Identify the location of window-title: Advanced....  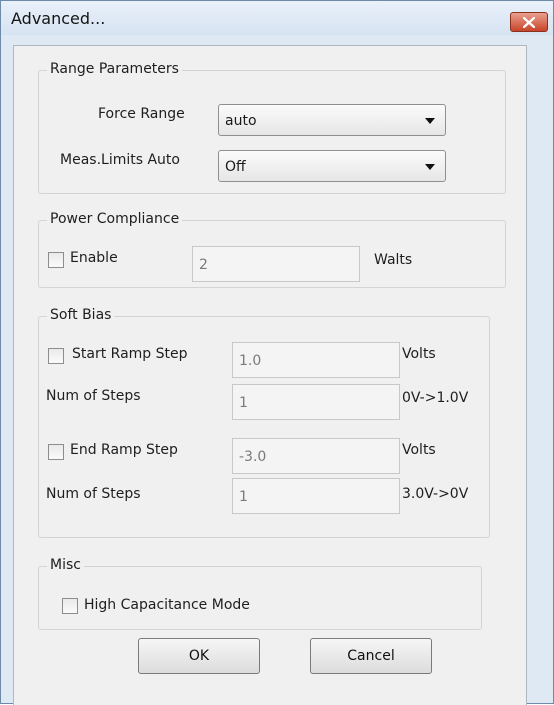
(58, 18).